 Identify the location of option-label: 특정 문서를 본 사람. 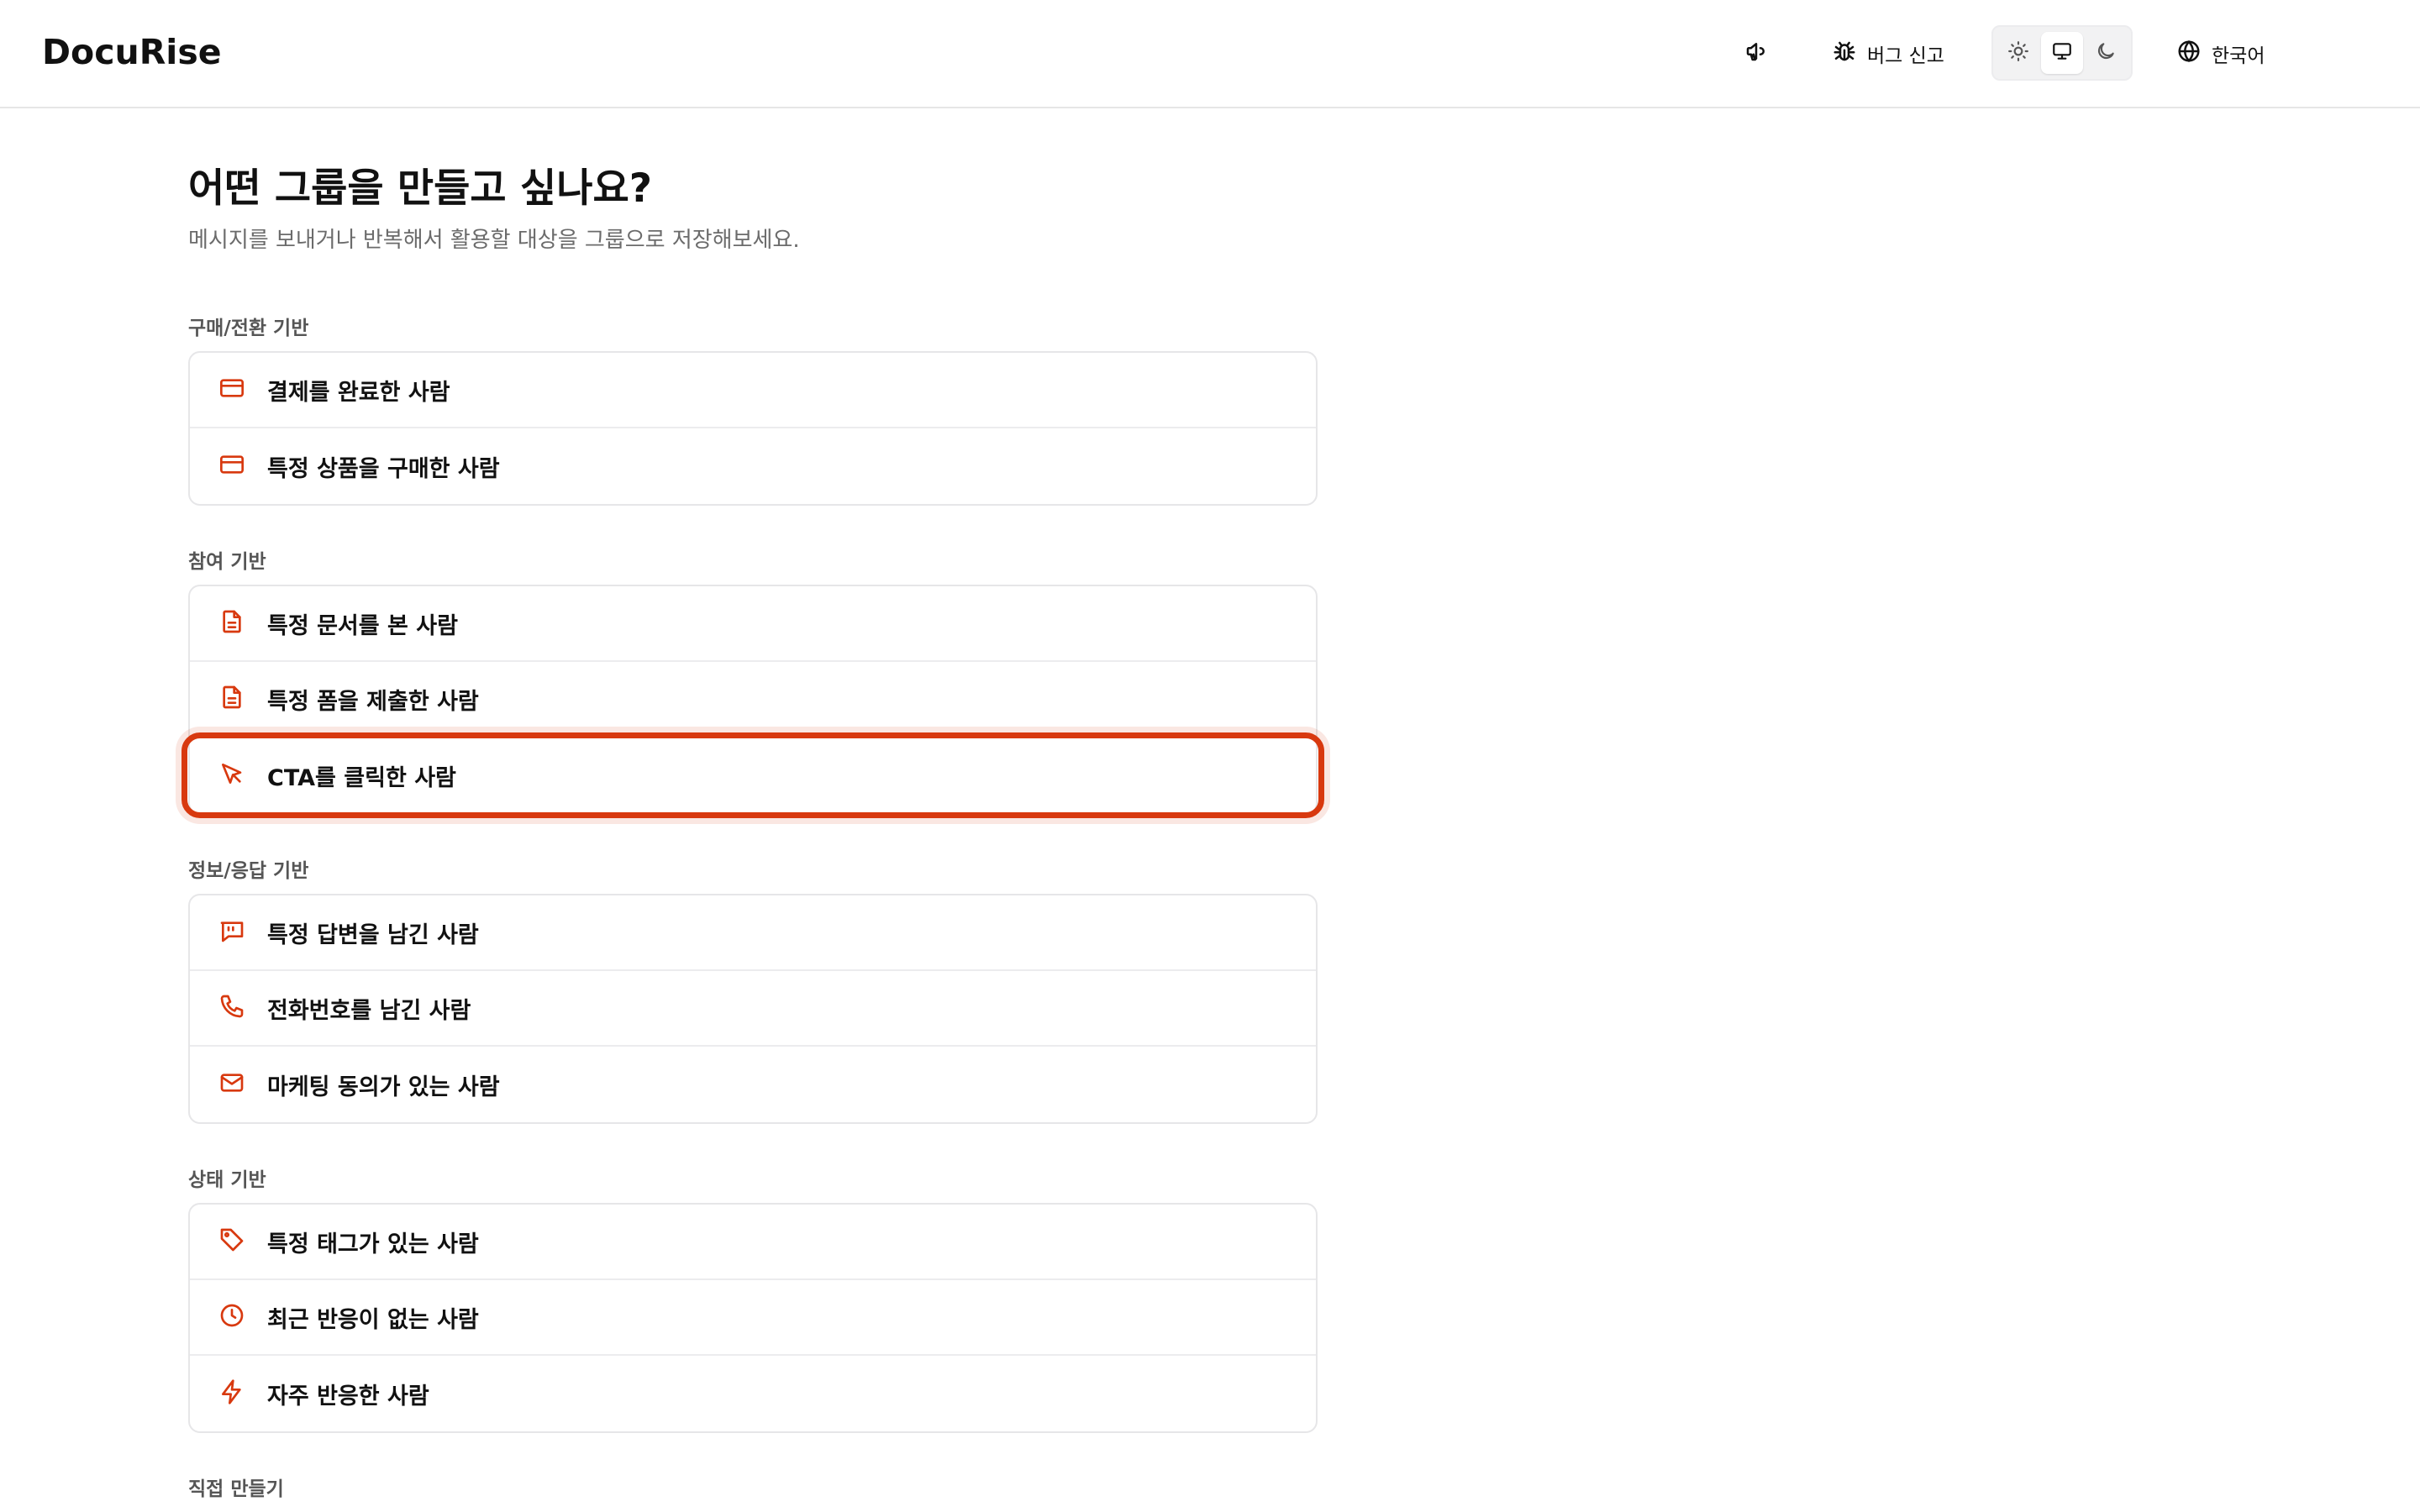
(362, 625).